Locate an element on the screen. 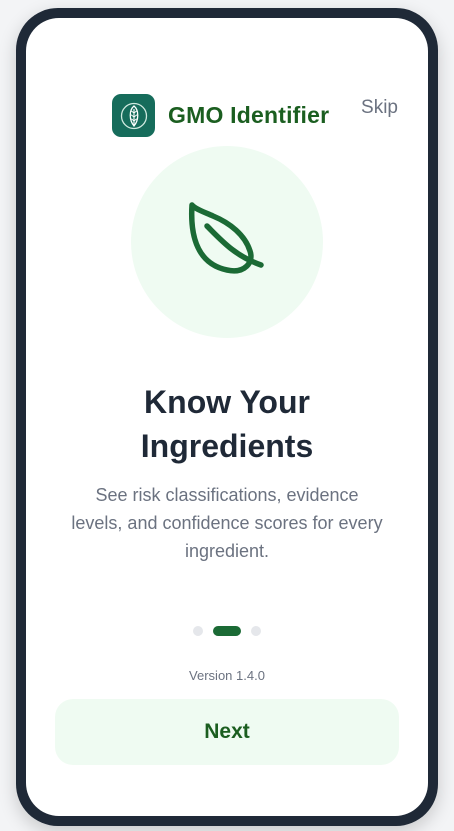  hero-illustration is located at coordinates (227, 242).